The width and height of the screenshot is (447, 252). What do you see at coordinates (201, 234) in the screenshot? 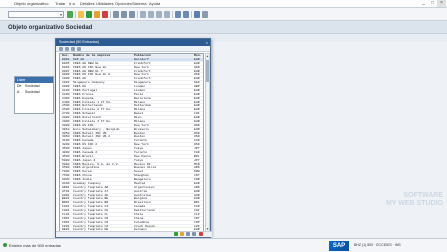
I see `cancel-dialog-icon` at bounding box center [201, 234].